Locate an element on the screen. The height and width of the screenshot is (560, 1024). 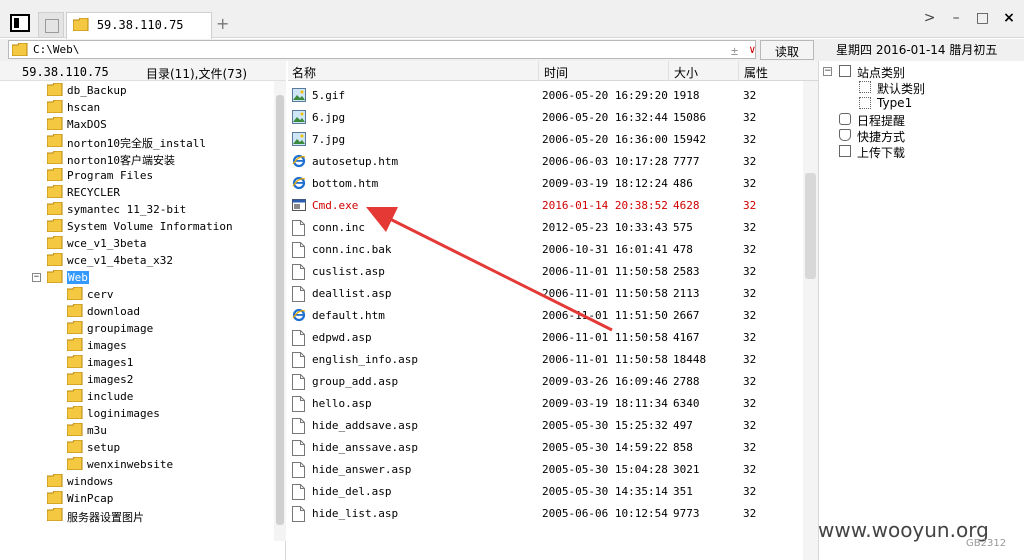
file-row: 5.gif 2006-05-20 16:29:20 1918 32 is located at coordinates (545, 96).